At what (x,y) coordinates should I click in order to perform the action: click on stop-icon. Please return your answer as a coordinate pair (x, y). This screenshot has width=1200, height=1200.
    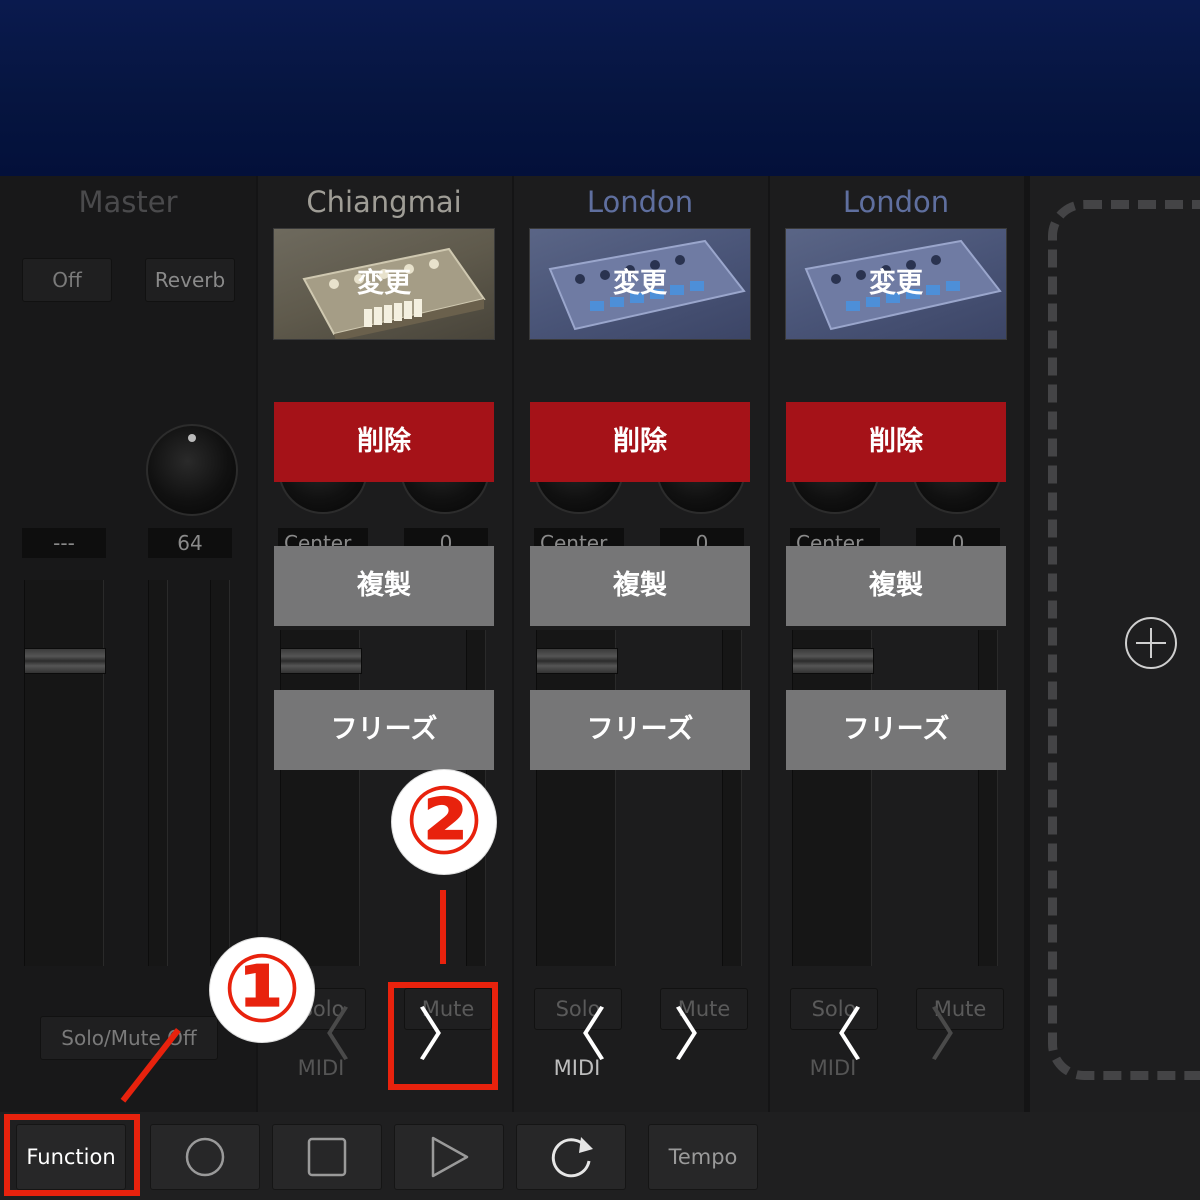
    Looking at the image, I should click on (327, 1157).